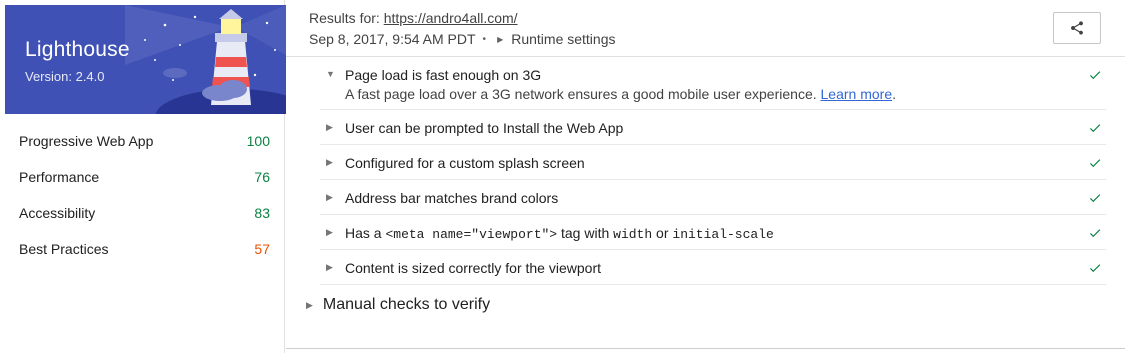  Describe the element at coordinates (145, 59) in the screenshot. I see `lighthouse-banner: Lighthouse Version: 2.4.0` at that location.